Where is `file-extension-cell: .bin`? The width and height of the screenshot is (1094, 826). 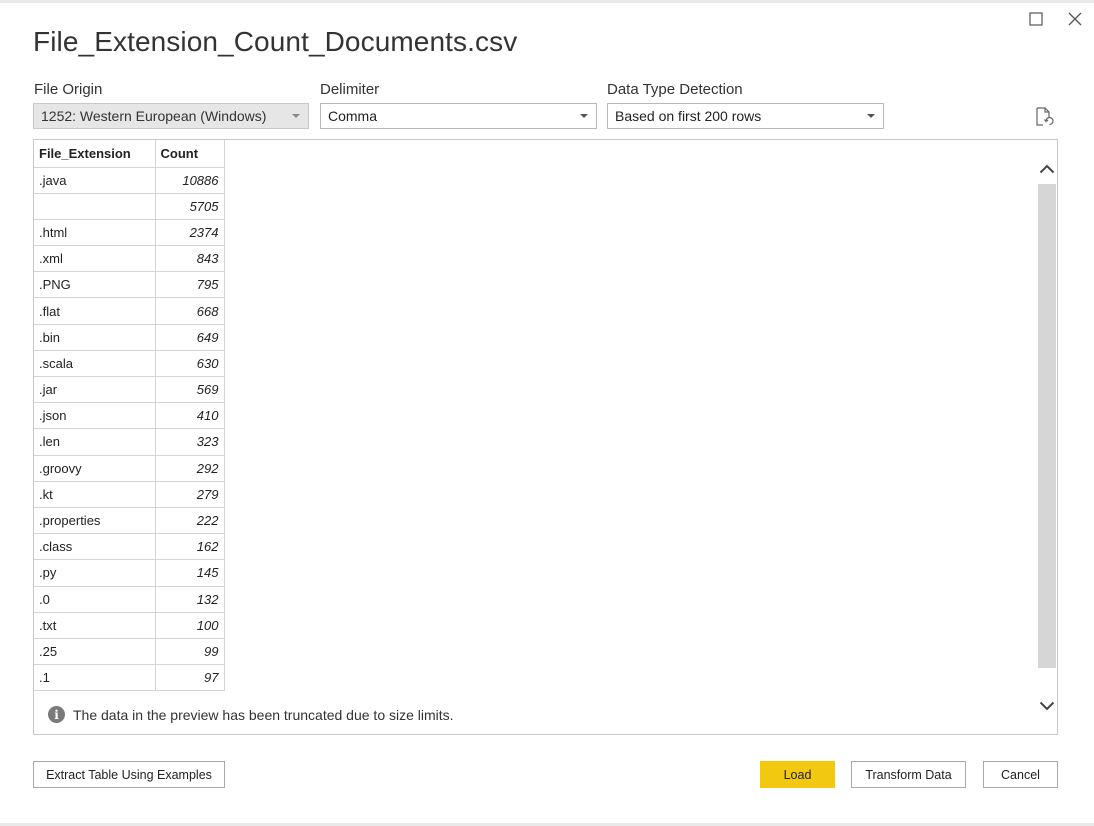 file-extension-cell: .bin is located at coordinates (95, 337).